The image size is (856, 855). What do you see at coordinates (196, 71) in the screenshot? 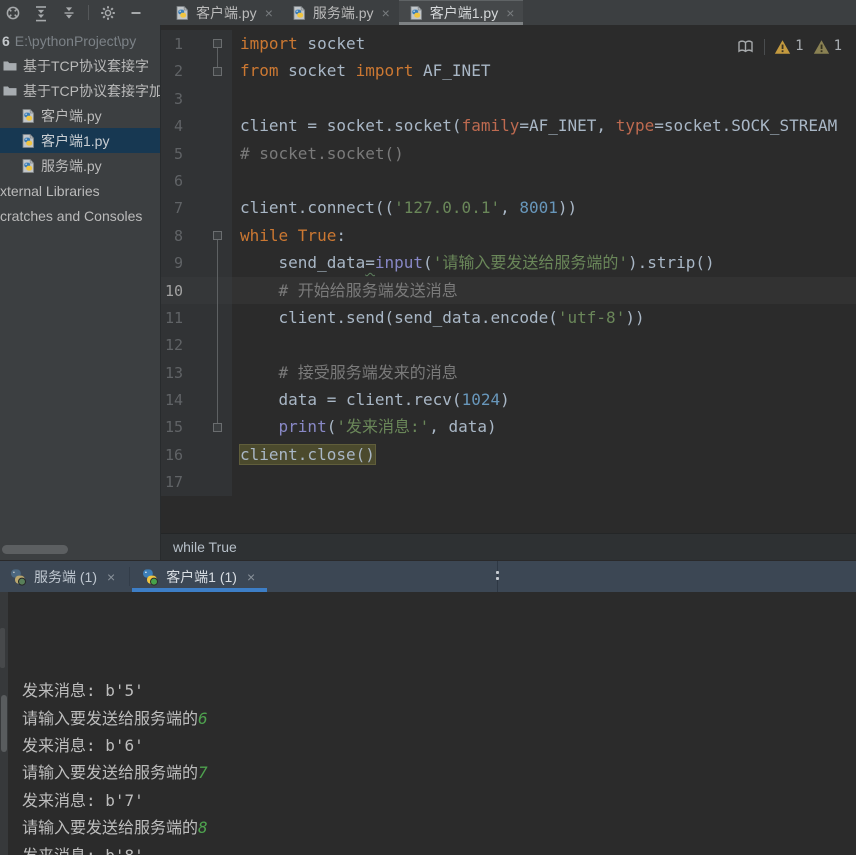
I see `editor-gutter-cell: 2` at bounding box center [196, 71].